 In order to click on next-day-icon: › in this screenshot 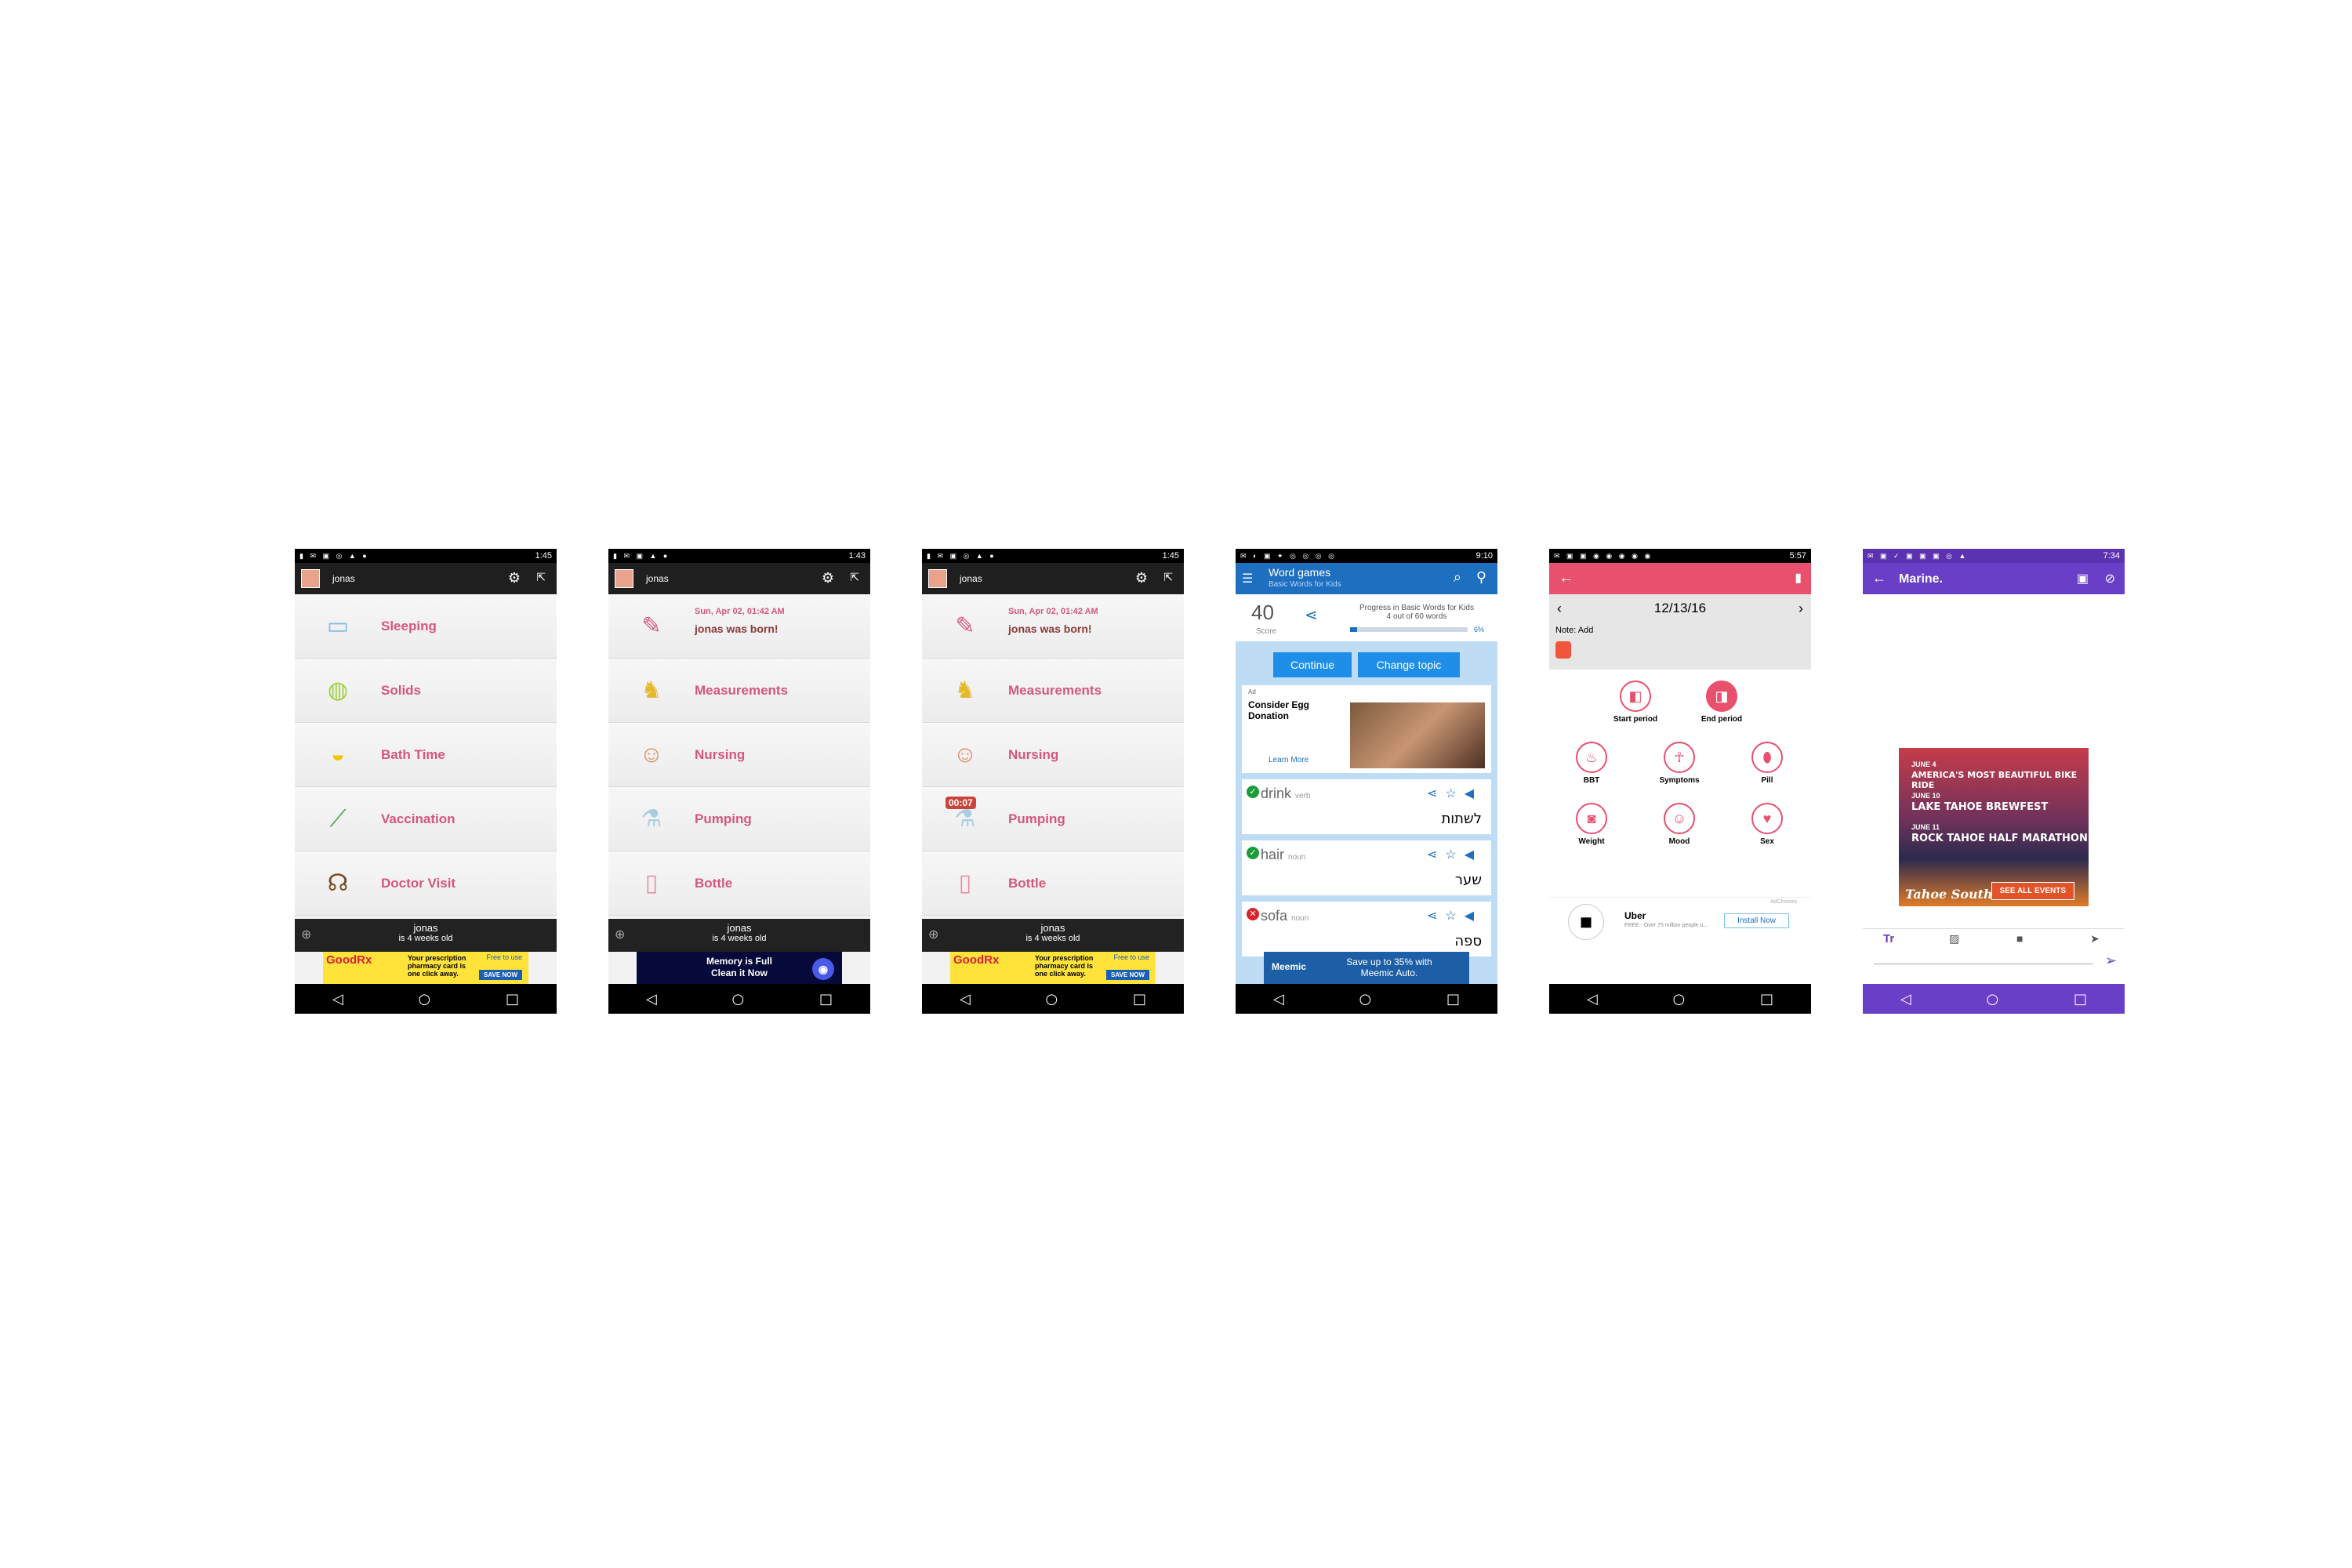, I will do `click(1801, 608)`.